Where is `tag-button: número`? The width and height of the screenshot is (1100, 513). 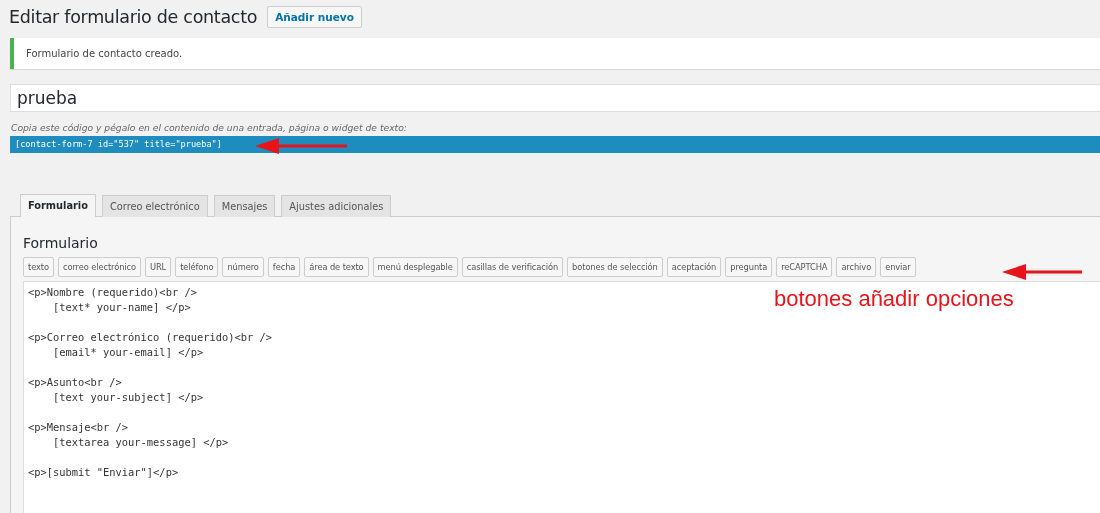 tag-button: número is located at coordinates (243, 267).